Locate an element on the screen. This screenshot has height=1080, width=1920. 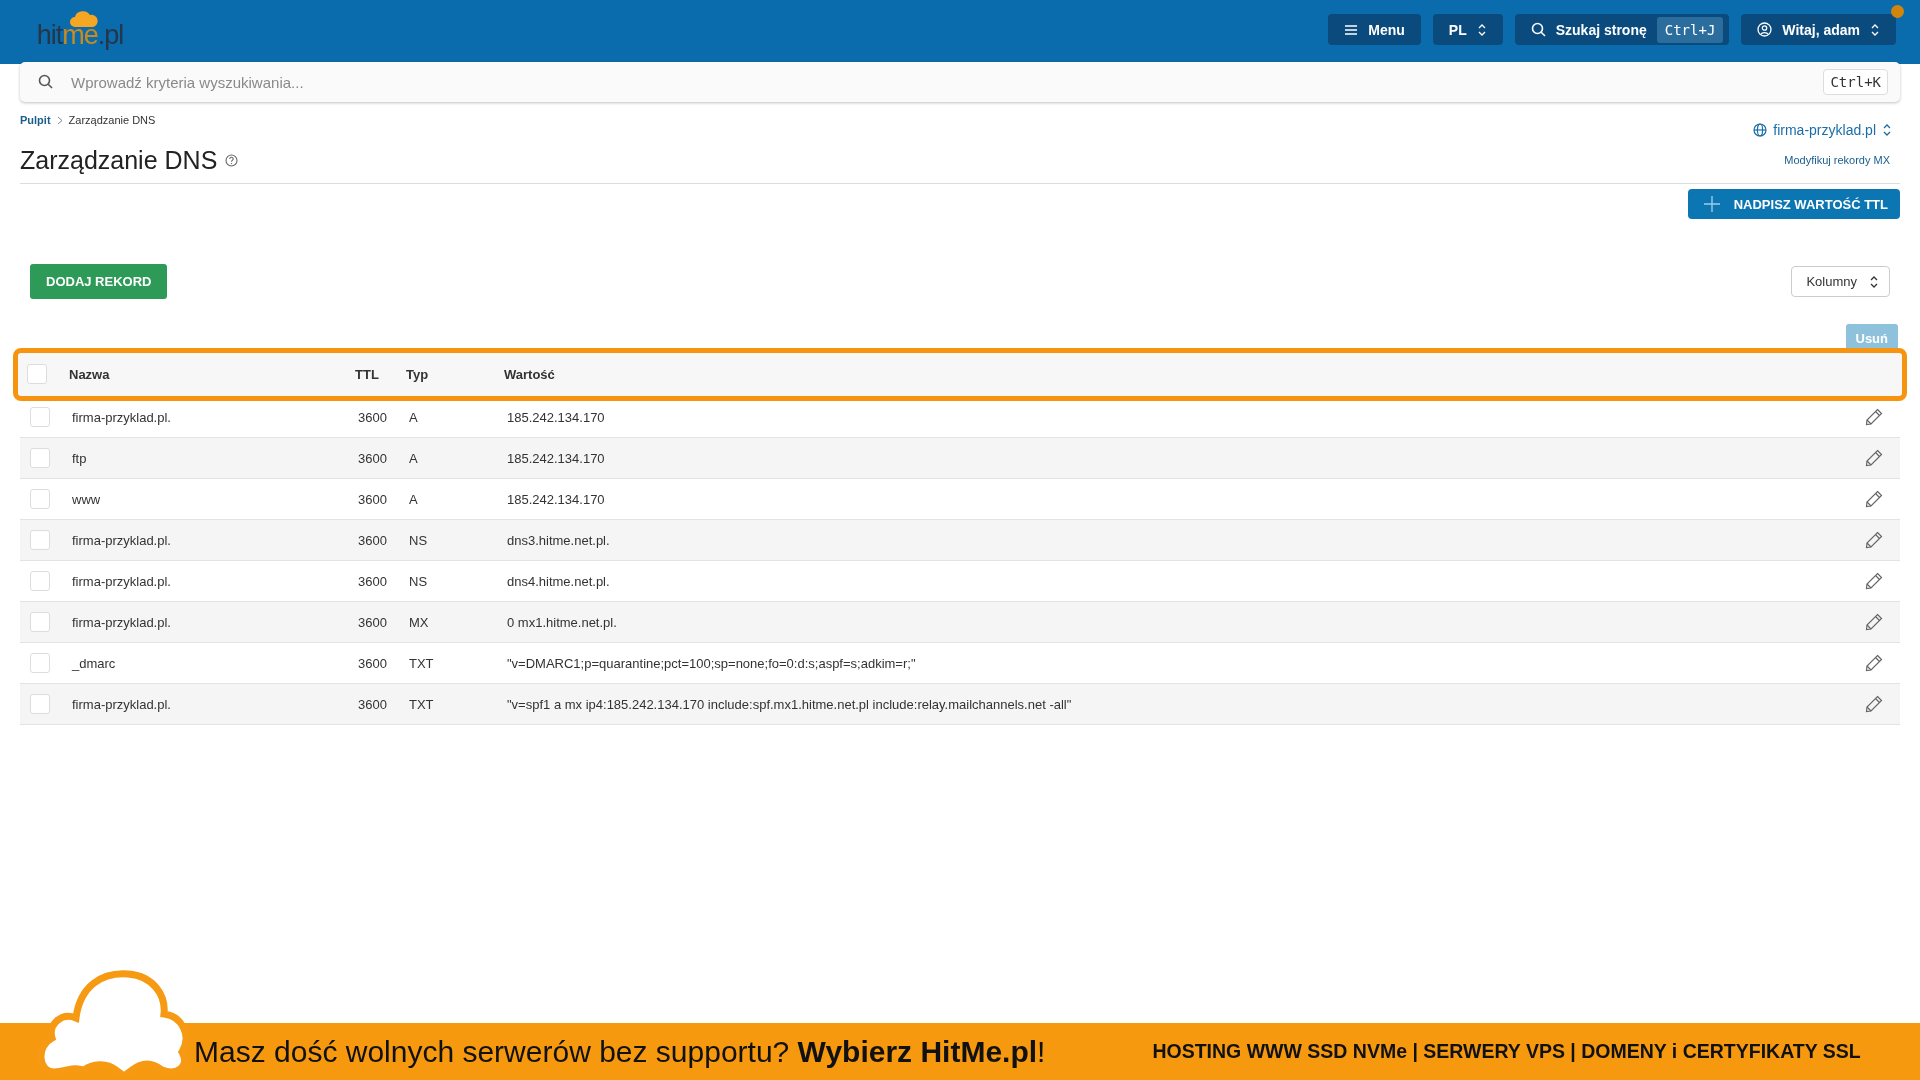
banner-services: HOSTING WWW SSD NVMe | SERWERY VPS | DOMENY i CERTYFIKATY SSL is located at coordinates (1506, 1051).